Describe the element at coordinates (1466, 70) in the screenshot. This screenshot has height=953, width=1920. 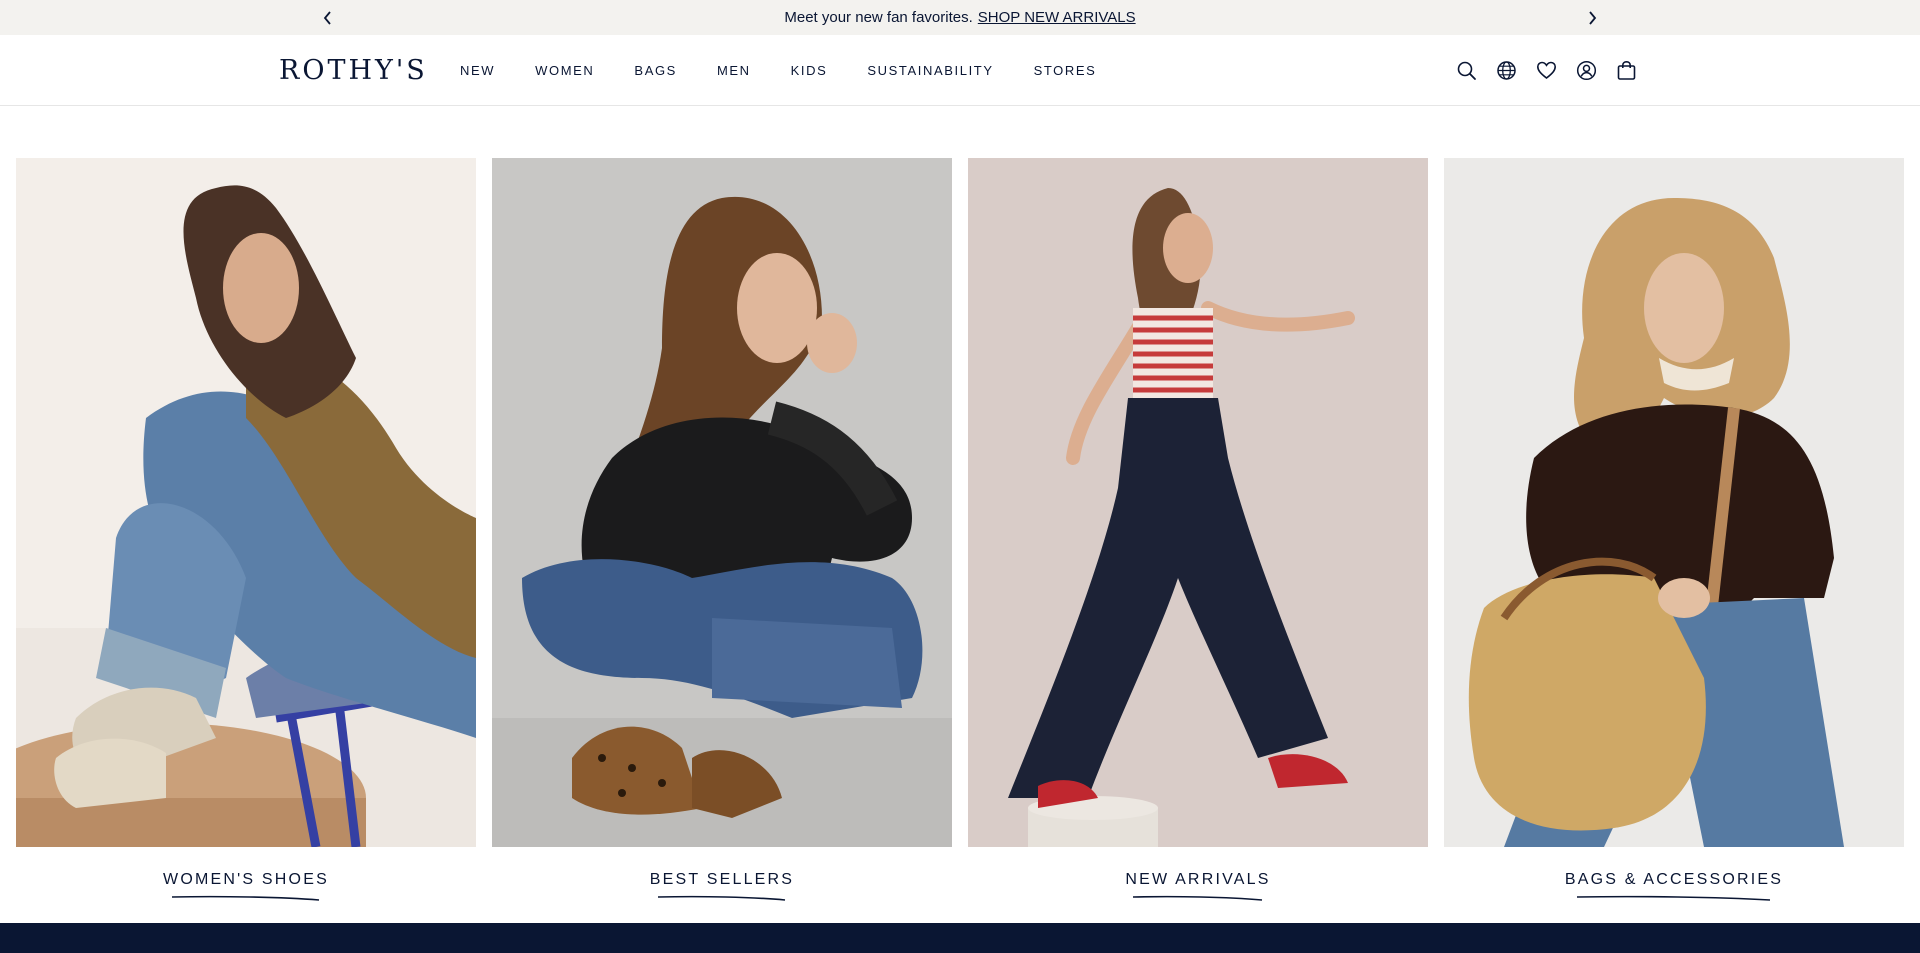
I see `search-icon` at that location.